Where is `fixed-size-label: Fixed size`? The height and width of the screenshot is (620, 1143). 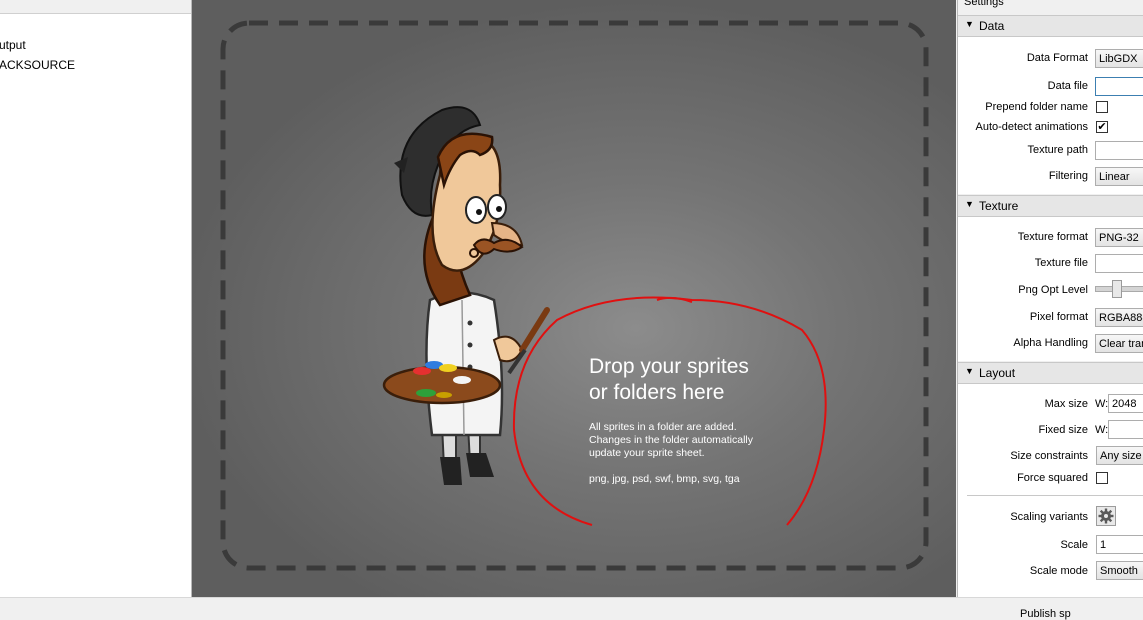
fixed-size-label: Fixed size is located at coordinates (1063, 430).